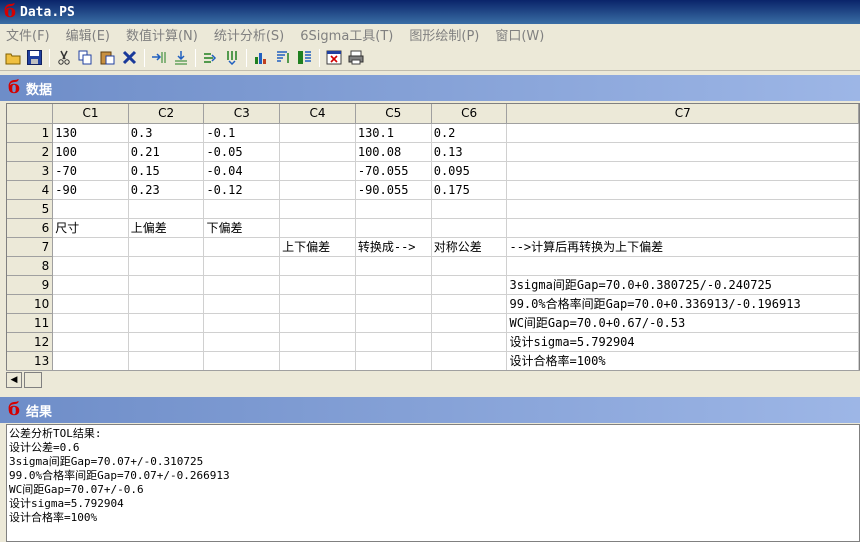 This screenshot has height=542, width=860. Describe the element at coordinates (317, 247) in the screenshot. I see `grid-cell: 上下偏差` at that location.